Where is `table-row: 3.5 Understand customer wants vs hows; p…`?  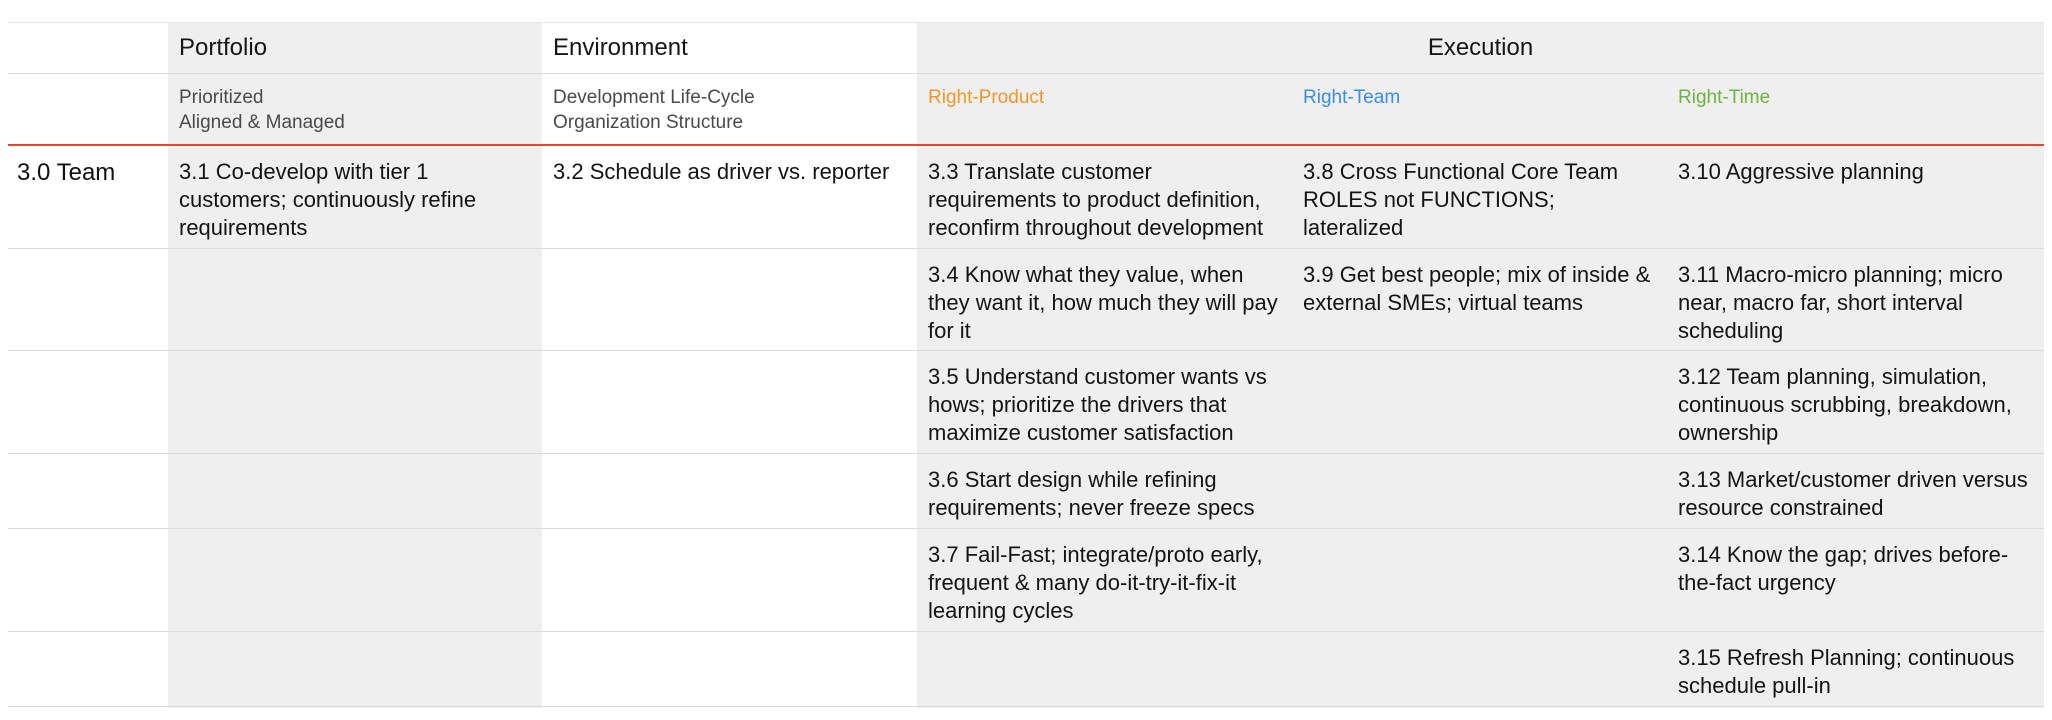
table-row: 3.5 Understand customer wants vs hows; p… is located at coordinates (1026, 402).